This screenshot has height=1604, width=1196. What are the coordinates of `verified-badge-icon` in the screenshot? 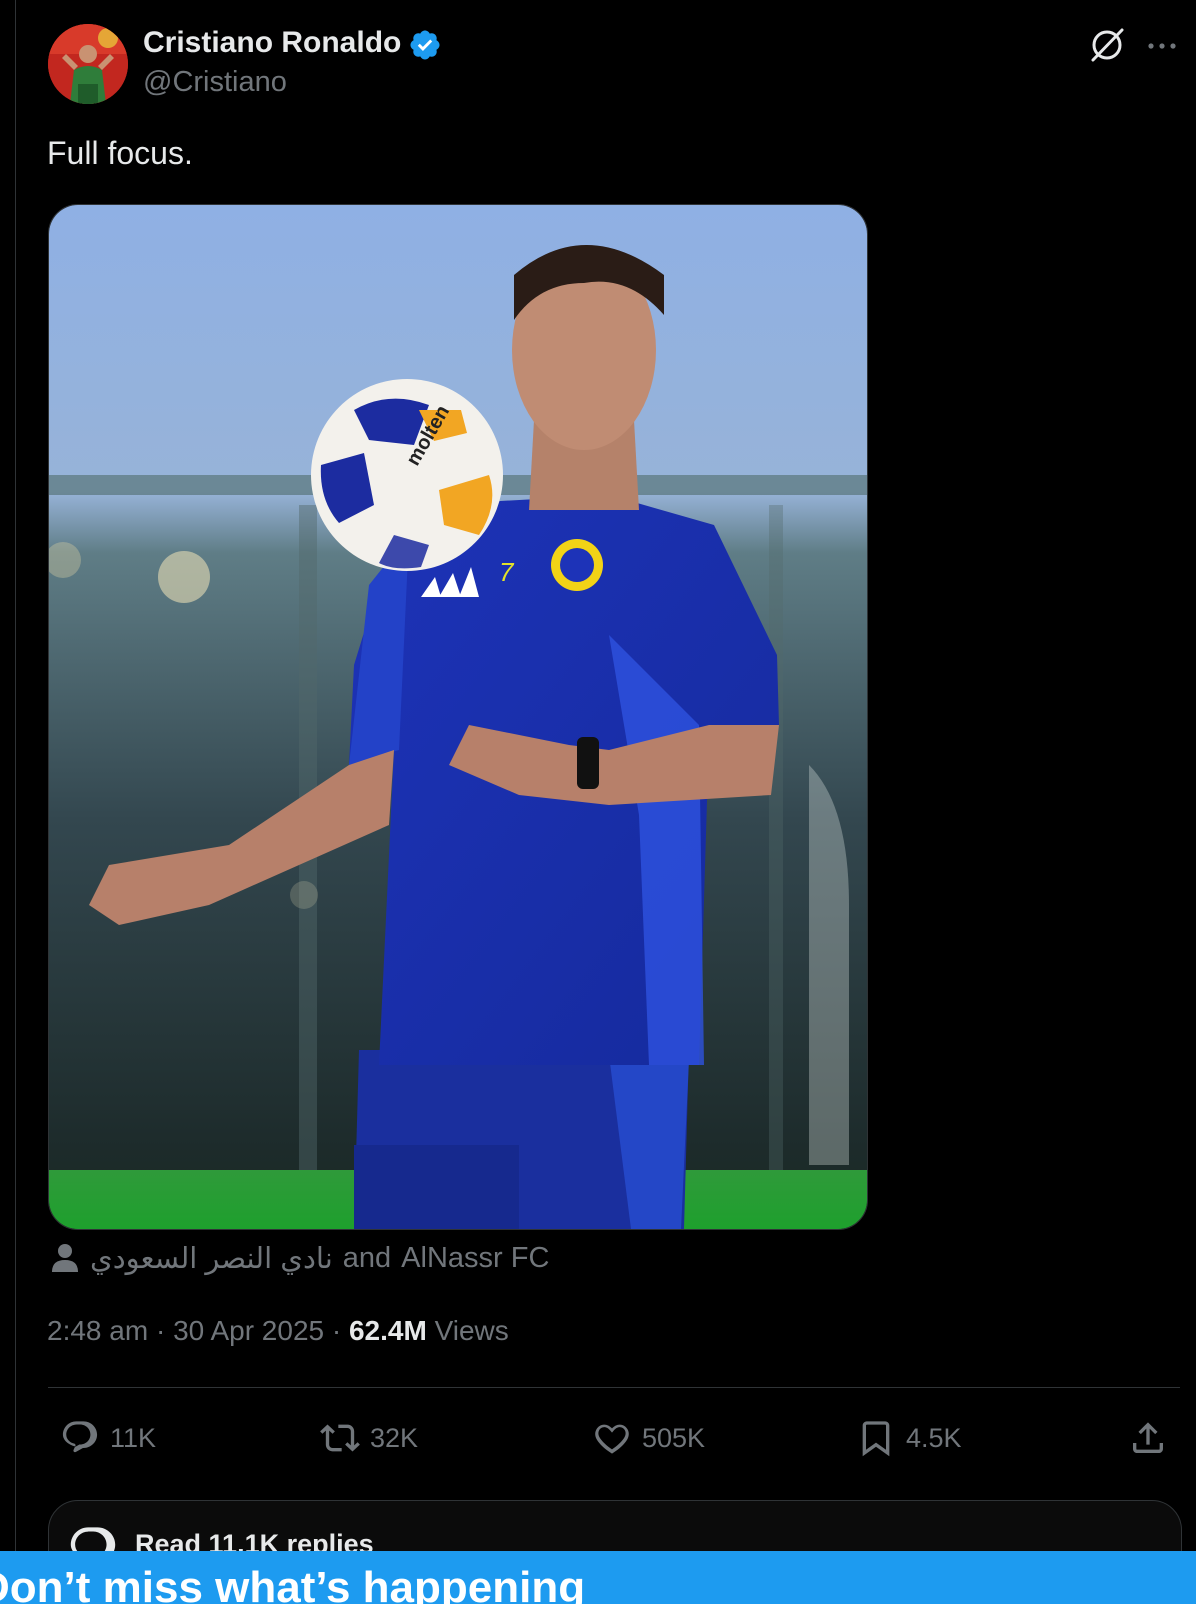 It's located at (425, 45).